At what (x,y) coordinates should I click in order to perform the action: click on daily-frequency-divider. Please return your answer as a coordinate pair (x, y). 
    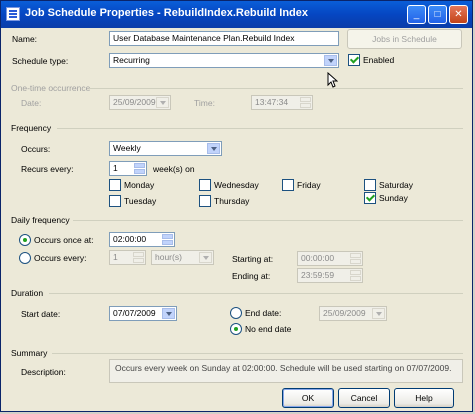
    Looking at the image, I should click on (268, 220).